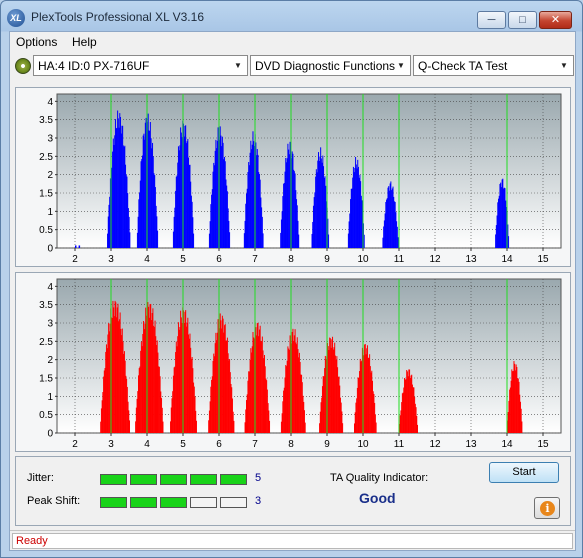 The height and width of the screenshot is (558, 583). Describe the element at coordinates (435, 444) in the screenshot. I see `x-tick-label: 12` at that location.